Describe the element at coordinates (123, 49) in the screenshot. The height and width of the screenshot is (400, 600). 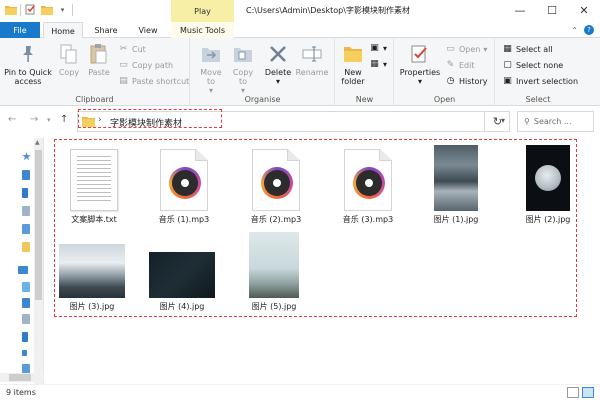
I see `scissors-icon: ✂` at that location.